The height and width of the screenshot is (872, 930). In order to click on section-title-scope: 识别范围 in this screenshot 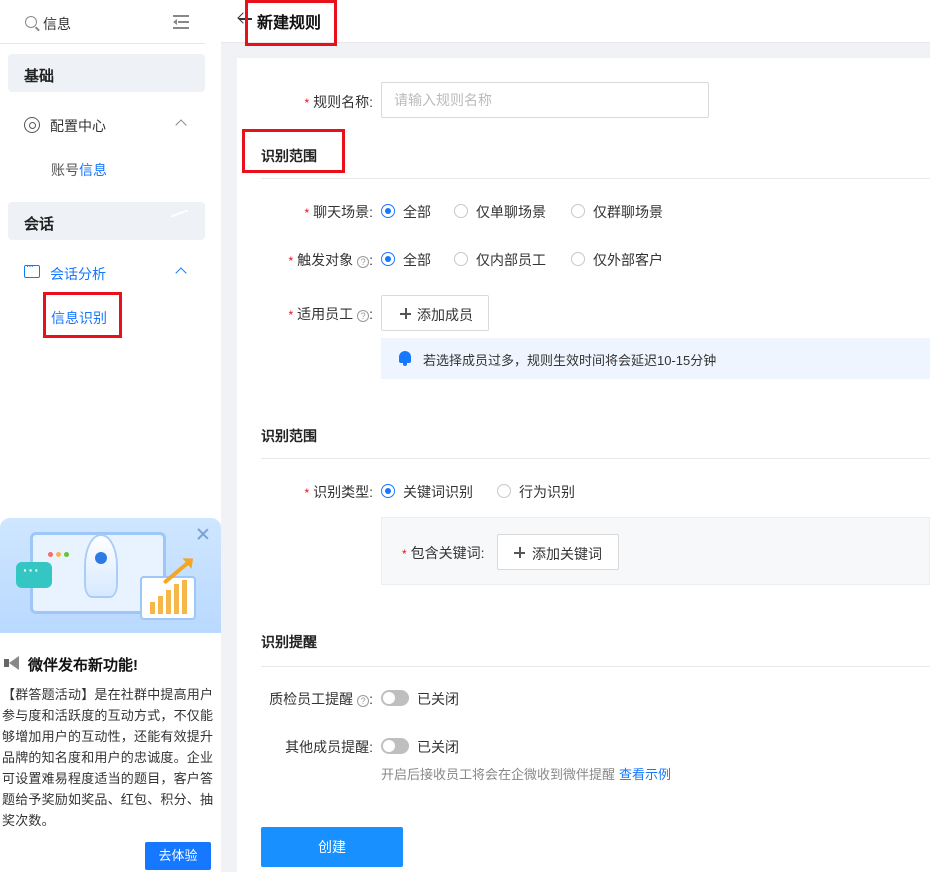, I will do `click(289, 436)`.